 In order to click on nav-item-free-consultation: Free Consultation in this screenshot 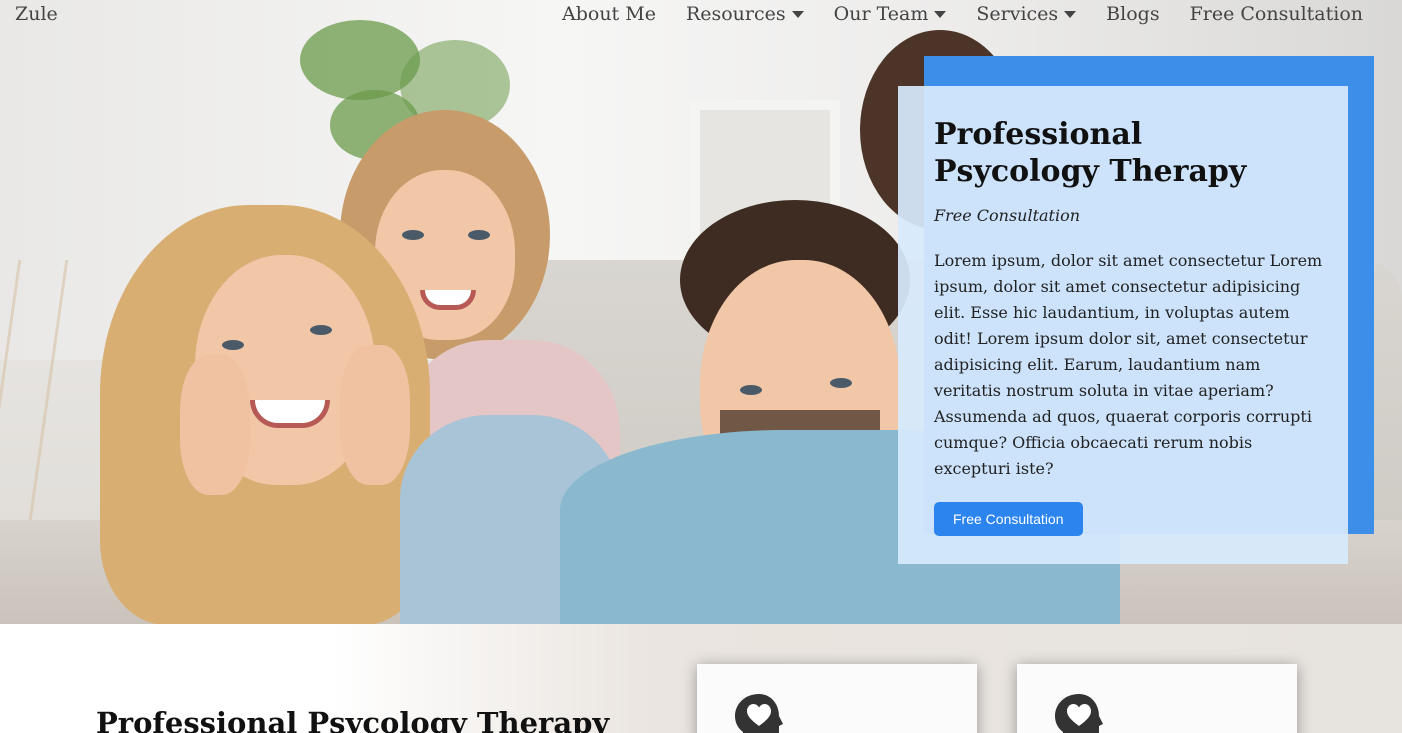, I will do `click(1276, 14)`.